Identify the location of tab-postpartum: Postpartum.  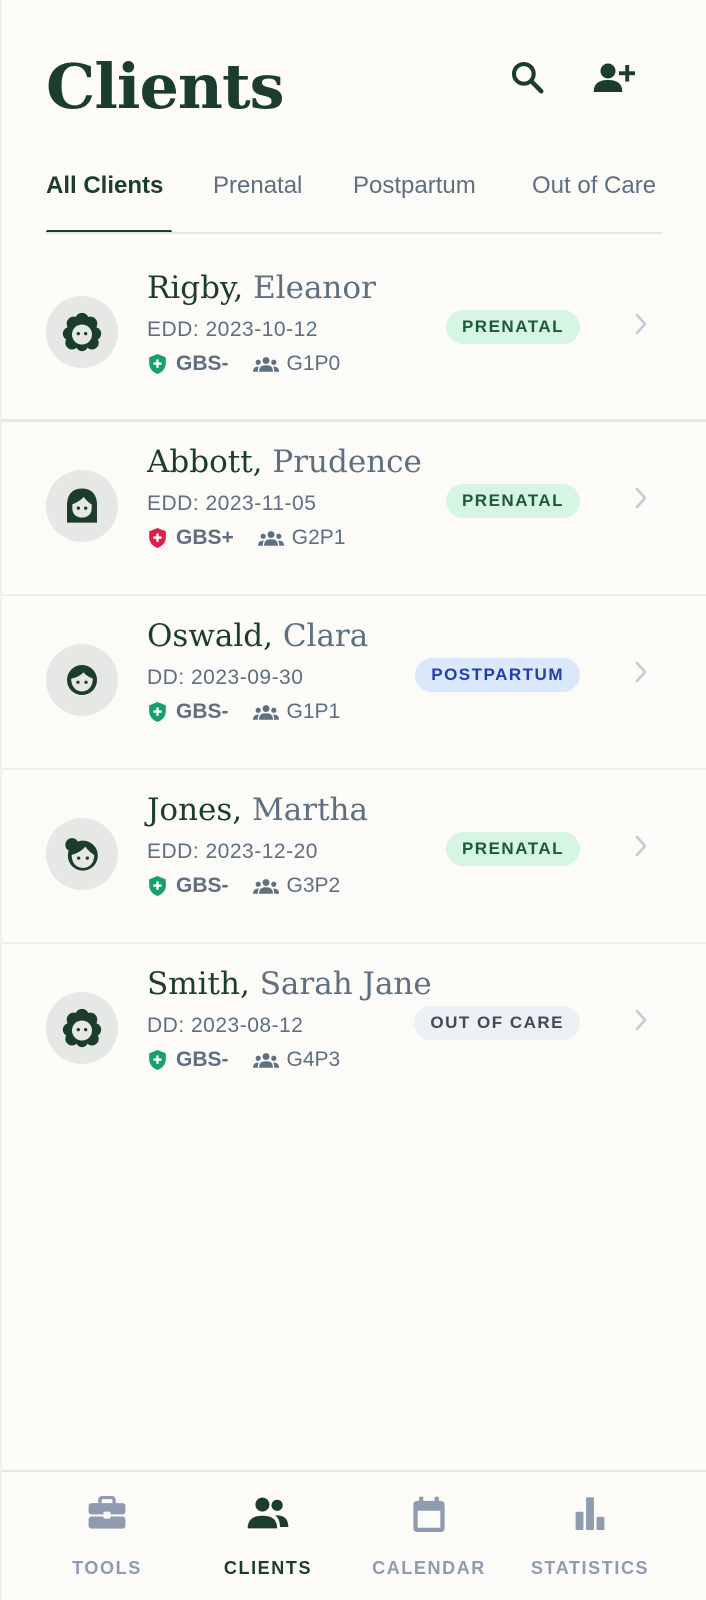
(414, 186).